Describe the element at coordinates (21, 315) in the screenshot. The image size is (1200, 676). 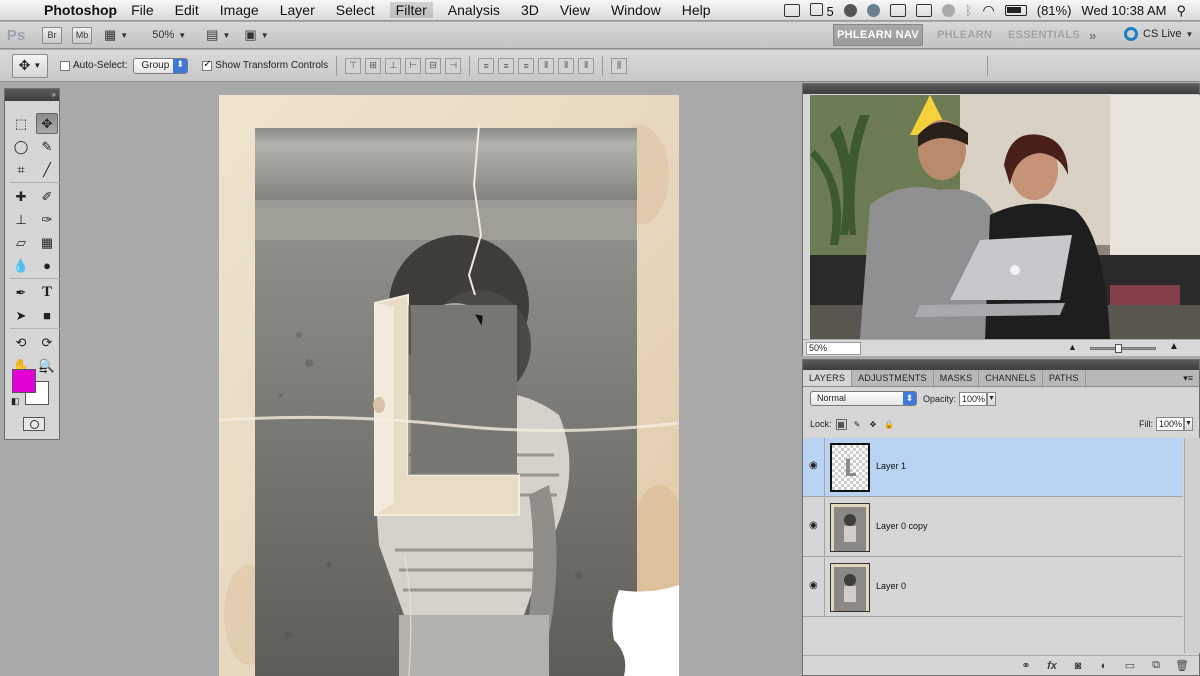
I see `path-select-icon: ➤` at that location.